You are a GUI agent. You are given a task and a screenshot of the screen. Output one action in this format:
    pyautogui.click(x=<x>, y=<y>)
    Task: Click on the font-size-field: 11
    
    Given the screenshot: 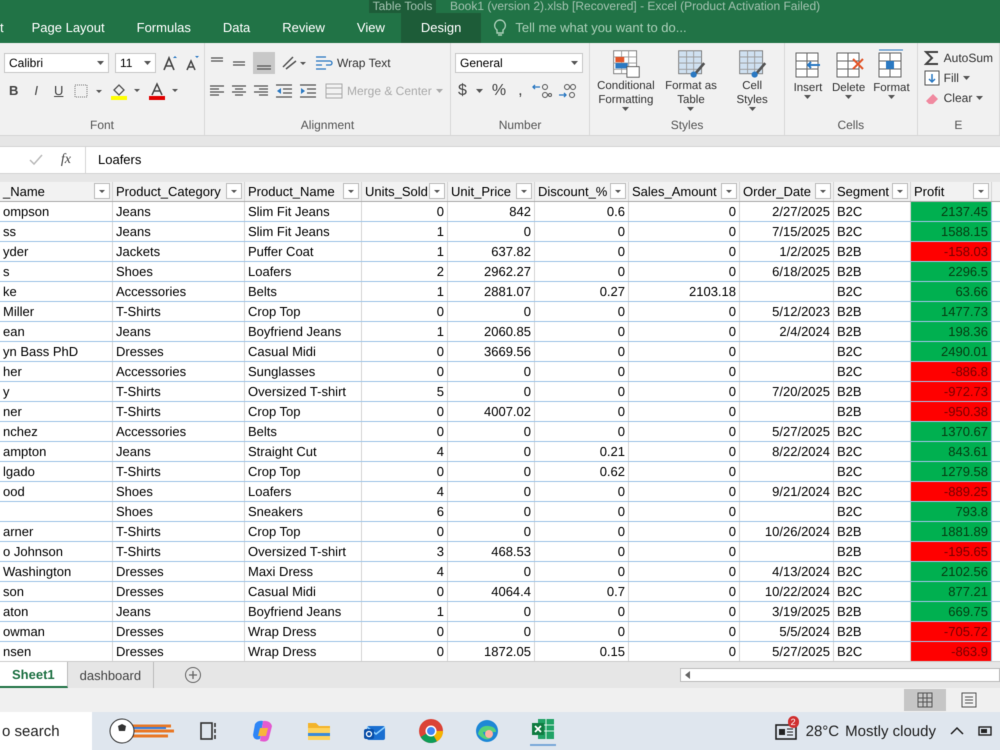 What is the action you would take?
    pyautogui.click(x=135, y=62)
    